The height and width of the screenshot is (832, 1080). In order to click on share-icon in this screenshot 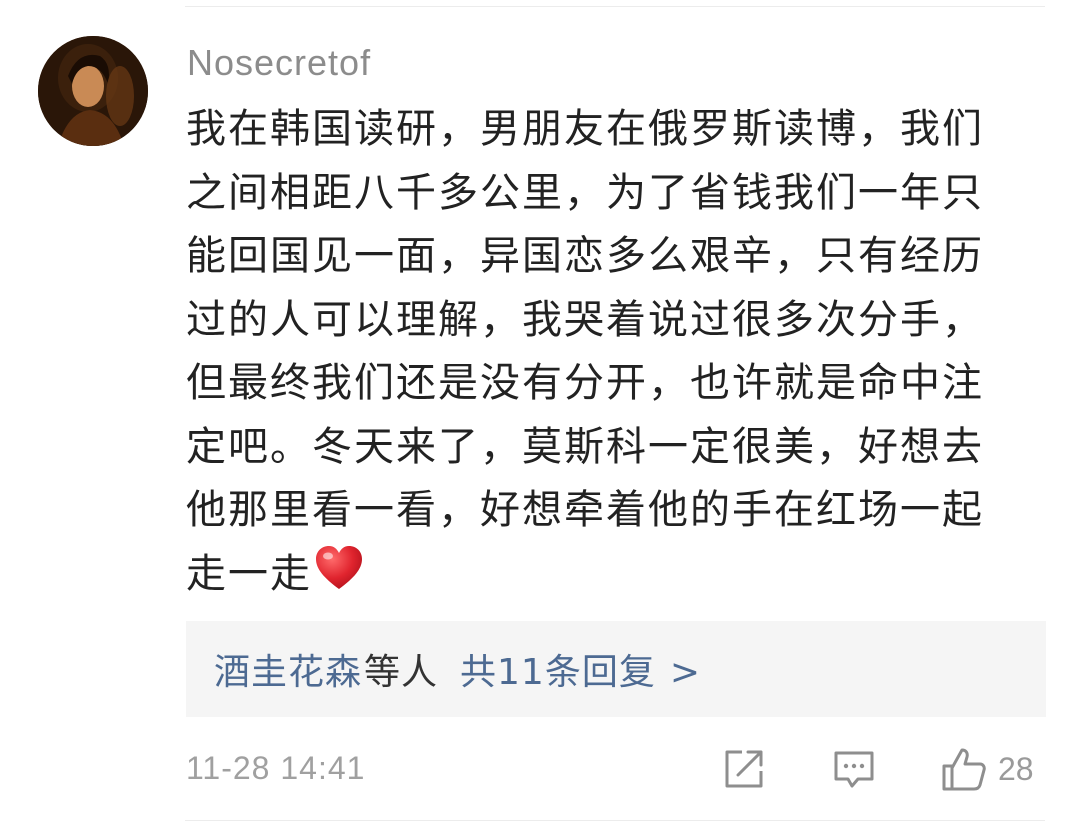, I will do `click(744, 769)`.